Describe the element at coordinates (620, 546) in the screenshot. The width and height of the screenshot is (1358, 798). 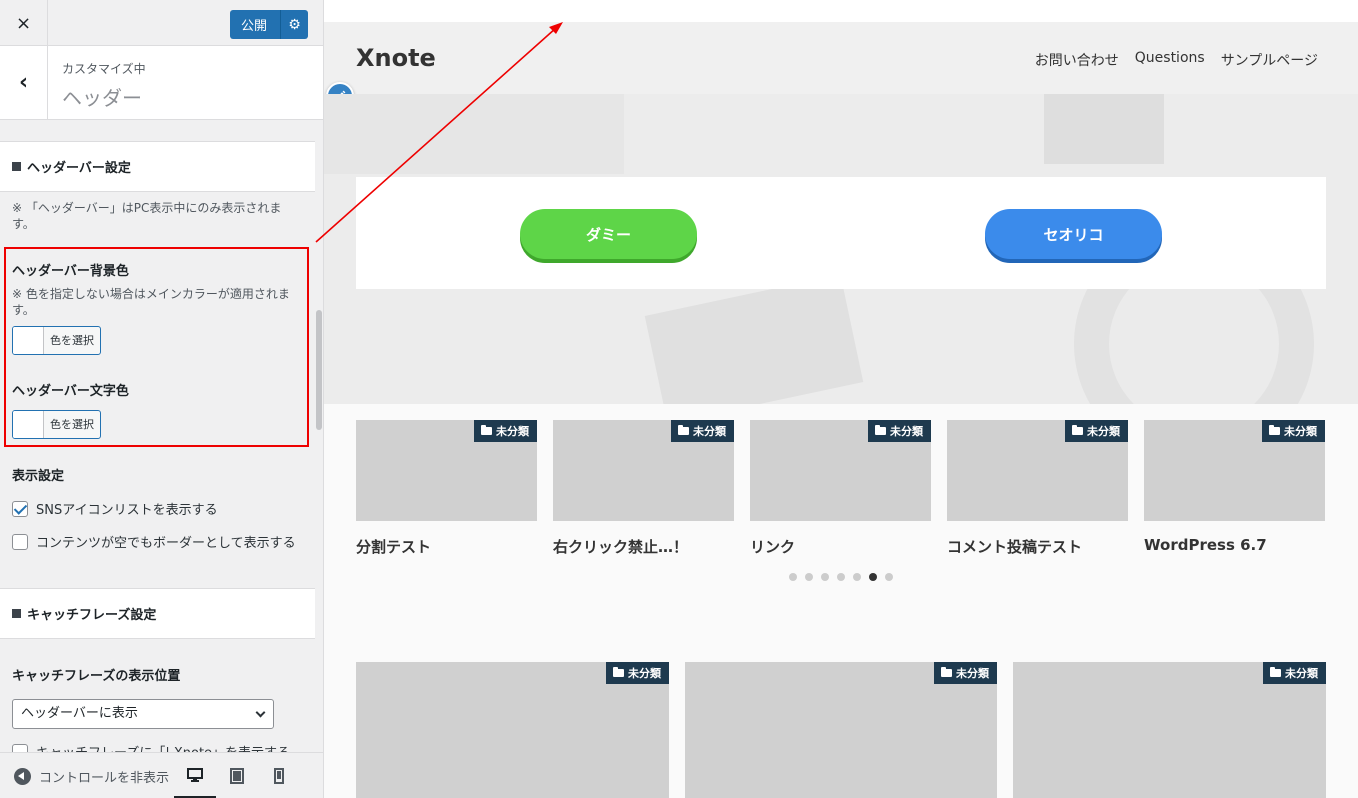
I see `post-title: 右クリック禁止…！` at that location.